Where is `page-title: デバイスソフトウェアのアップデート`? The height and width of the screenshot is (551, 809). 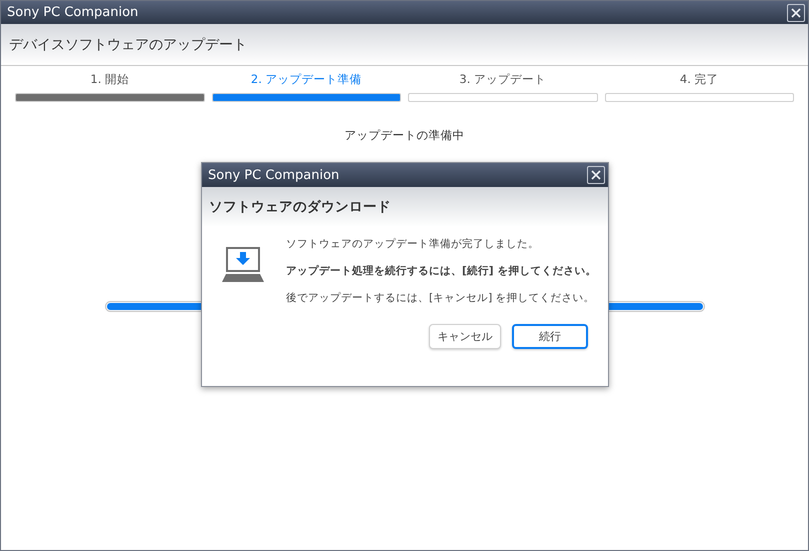 page-title: デバイスソフトウェアのアップデート is located at coordinates (128, 45).